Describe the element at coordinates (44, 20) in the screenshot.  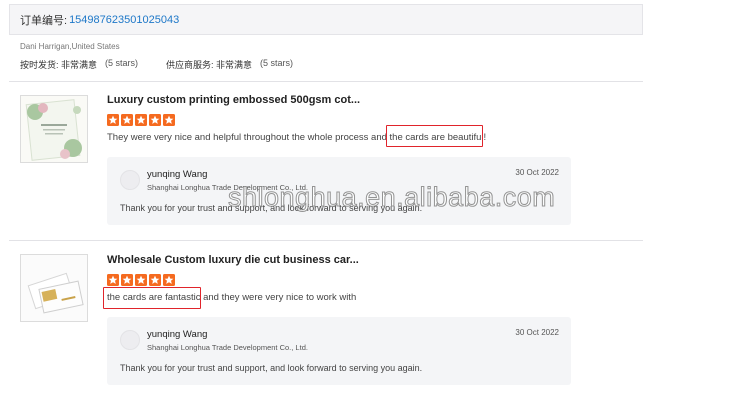
I see `order-number-label: 订单编号:` at that location.